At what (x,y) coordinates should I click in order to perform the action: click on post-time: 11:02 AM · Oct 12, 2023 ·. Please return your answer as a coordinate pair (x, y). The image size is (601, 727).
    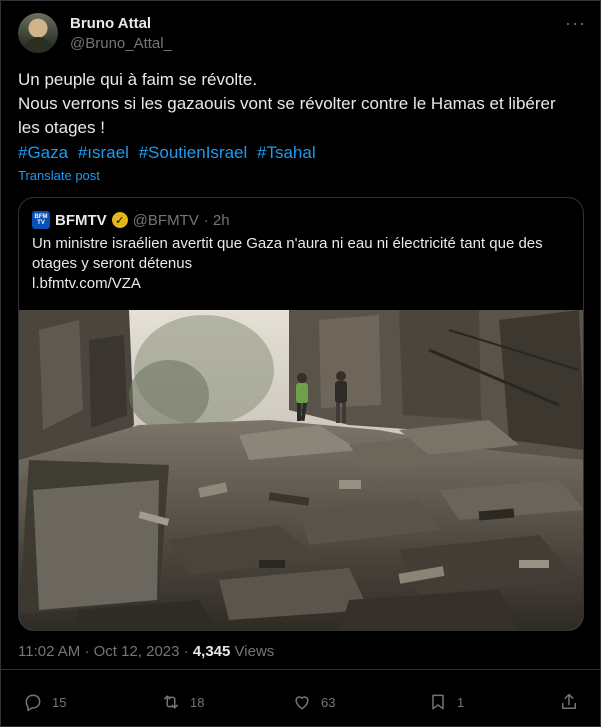
    Looking at the image, I should click on (105, 651).